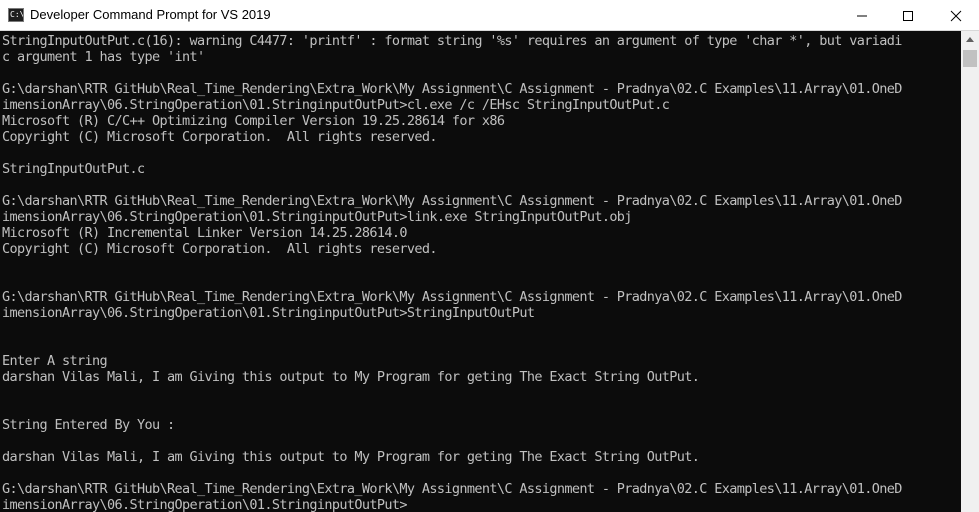 The width and height of the screenshot is (979, 512). Describe the element at coordinates (150, 14) in the screenshot. I see `window-title: Developer Command Prompt for VS 2019` at that location.